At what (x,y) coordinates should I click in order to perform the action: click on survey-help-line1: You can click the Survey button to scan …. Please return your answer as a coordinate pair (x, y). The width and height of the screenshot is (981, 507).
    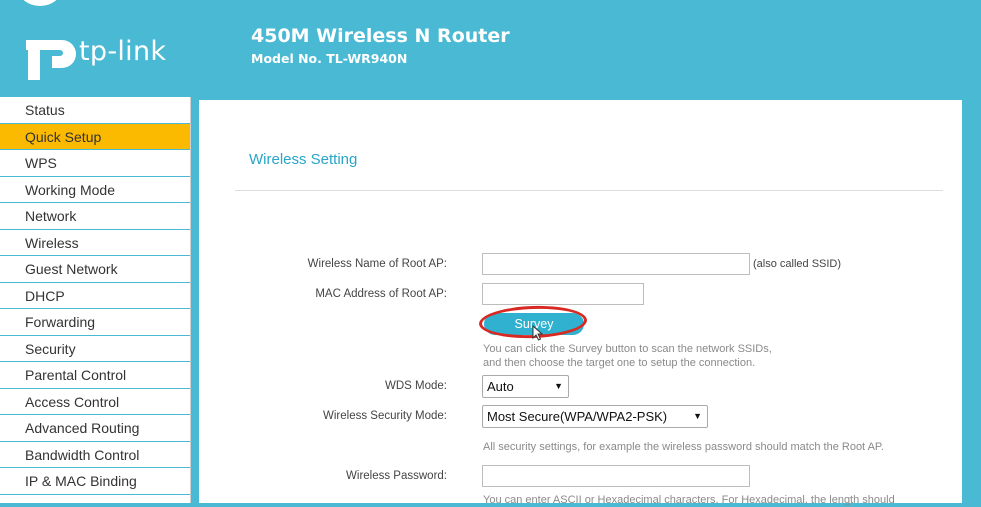
    Looking at the image, I should click on (627, 349).